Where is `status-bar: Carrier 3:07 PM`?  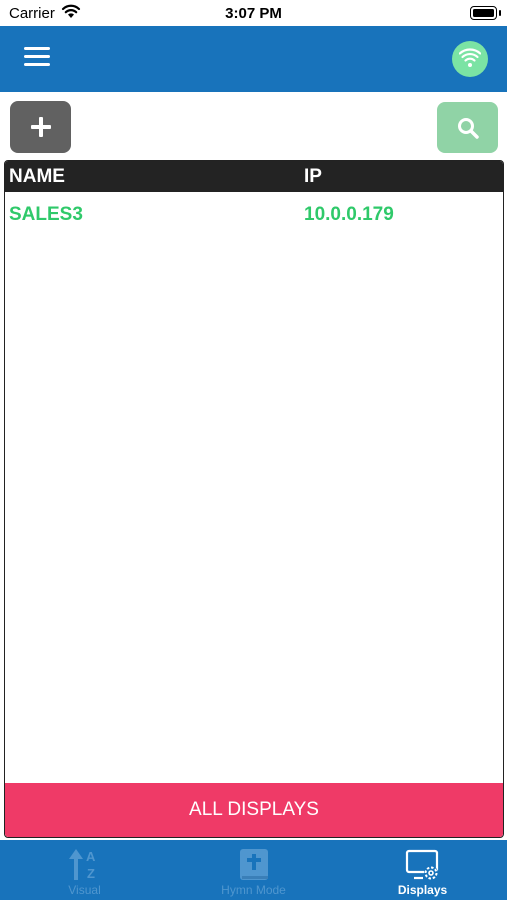
status-bar: Carrier 3:07 PM is located at coordinates (253, 13).